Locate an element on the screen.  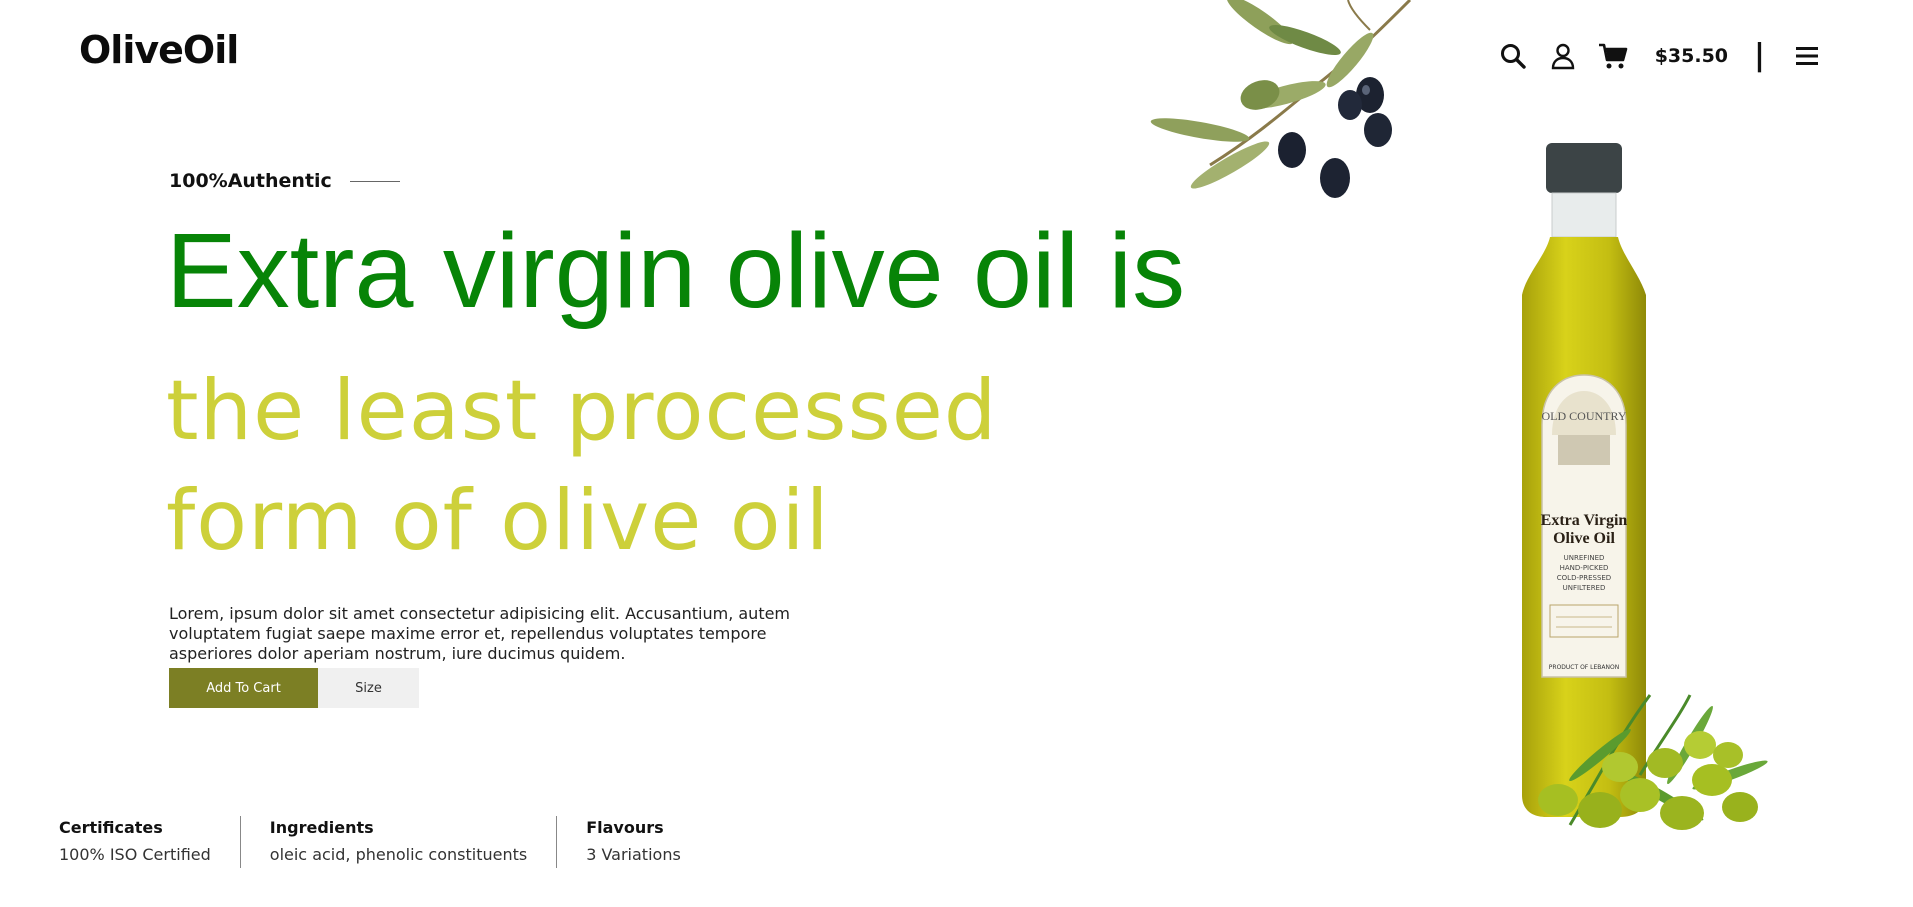
bottle-title-line2: Olive Oil is located at coordinates (1584, 538).